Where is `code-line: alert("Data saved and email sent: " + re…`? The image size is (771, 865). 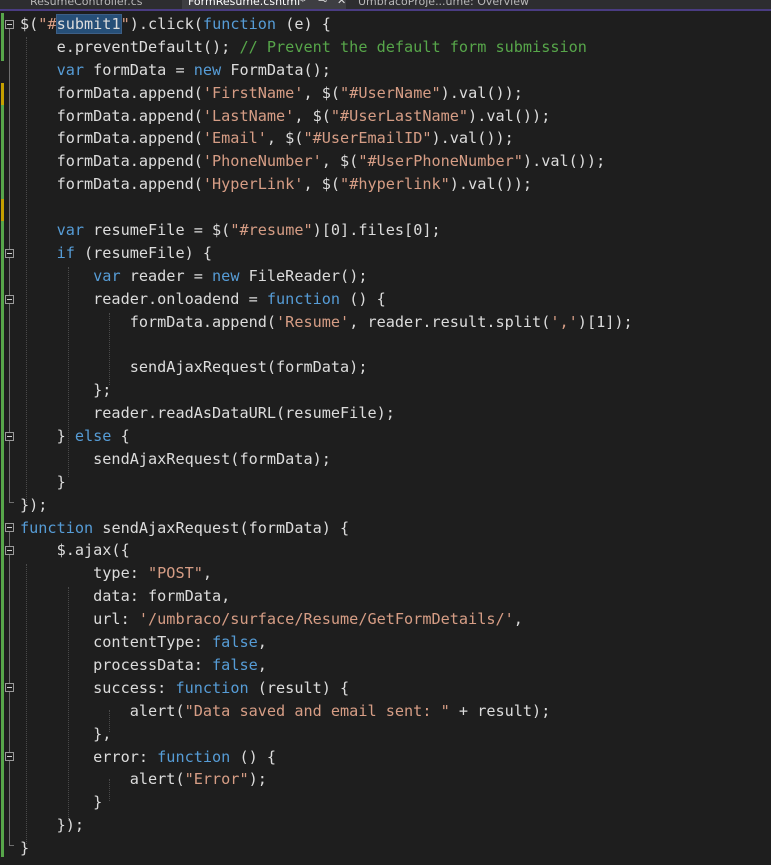 code-line: alert("Data saved and email sent: " + re… is located at coordinates (326, 711).